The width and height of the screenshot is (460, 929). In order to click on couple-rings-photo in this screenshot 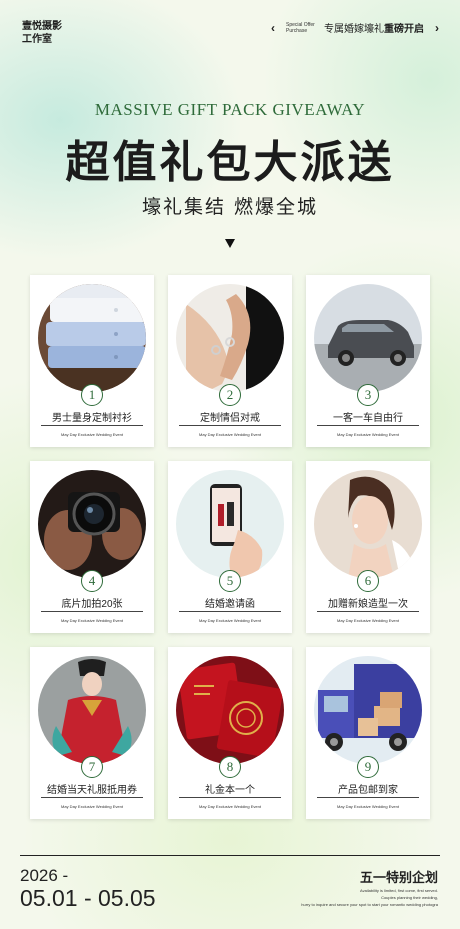, I will do `click(230, 338)`.